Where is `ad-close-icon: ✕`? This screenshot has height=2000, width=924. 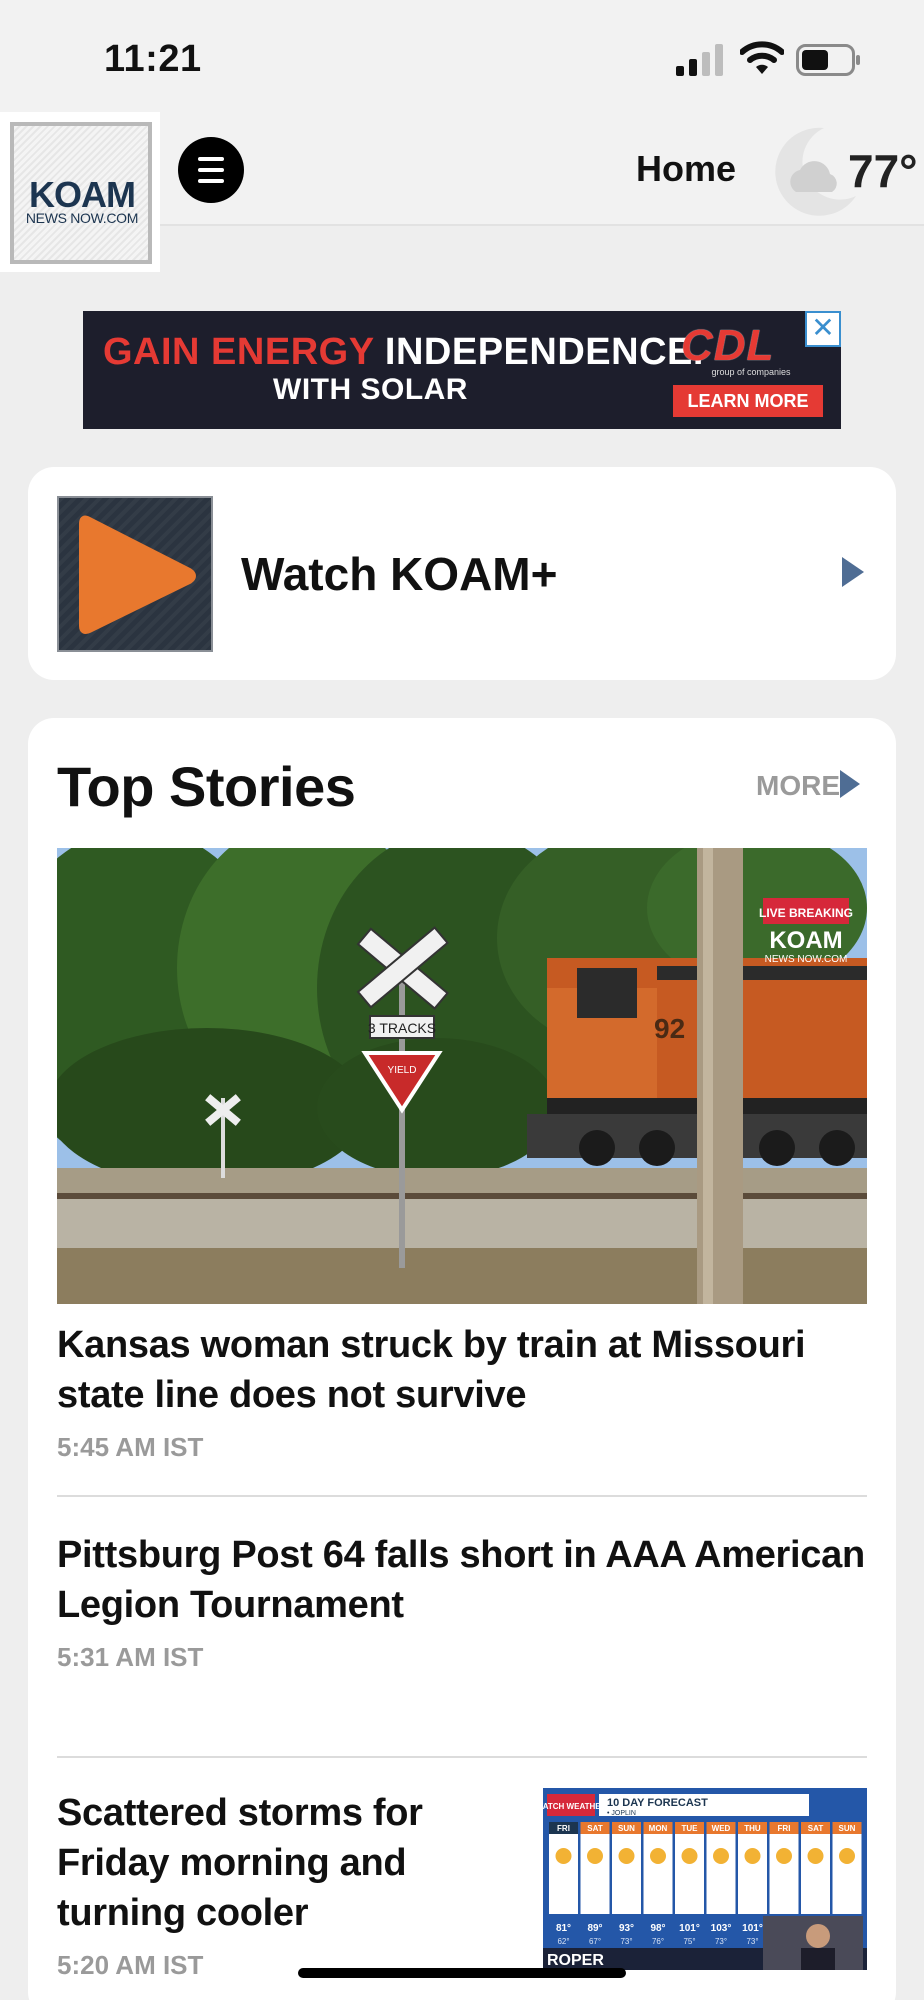 ad-close-icon: ✕ is located at coordinates (823, 329).